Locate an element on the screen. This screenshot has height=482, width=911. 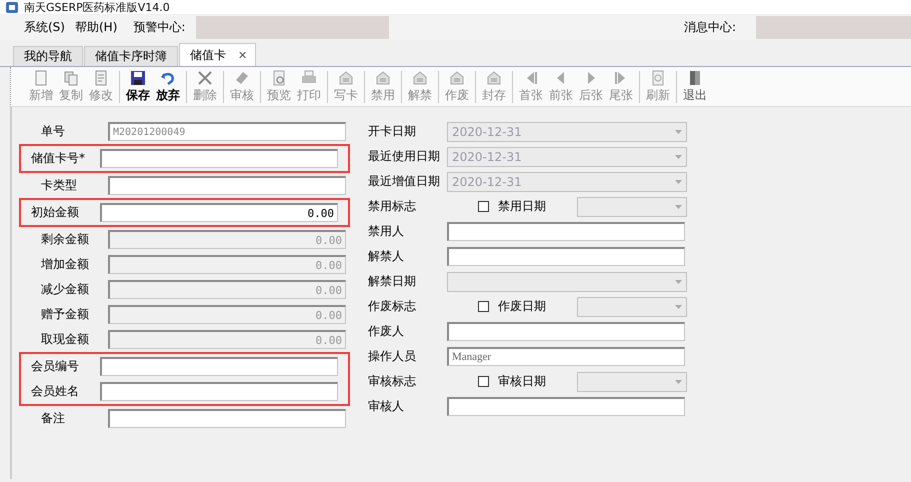
refresh-icon is located at coordinates (658, 78).